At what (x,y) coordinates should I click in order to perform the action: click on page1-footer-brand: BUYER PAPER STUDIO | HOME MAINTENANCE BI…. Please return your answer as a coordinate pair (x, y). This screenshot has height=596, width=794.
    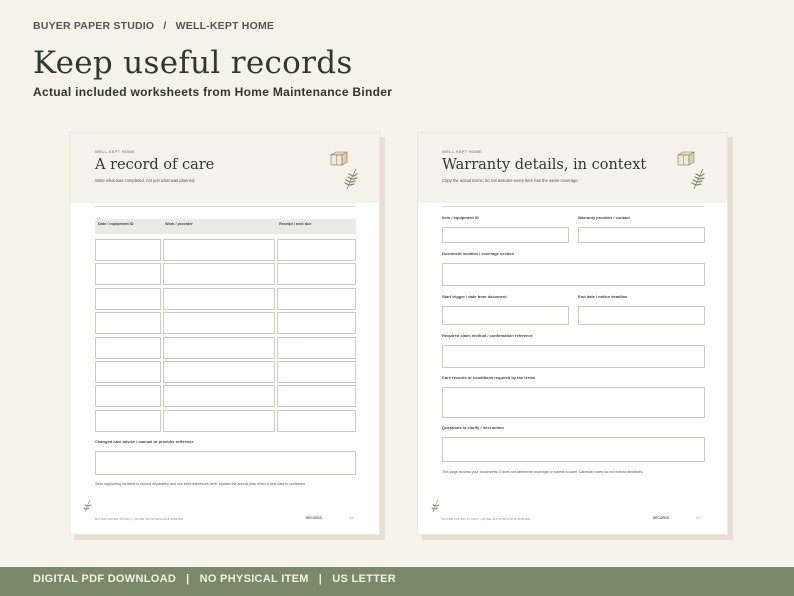
    Looking at the image, I should click on (139, 519).